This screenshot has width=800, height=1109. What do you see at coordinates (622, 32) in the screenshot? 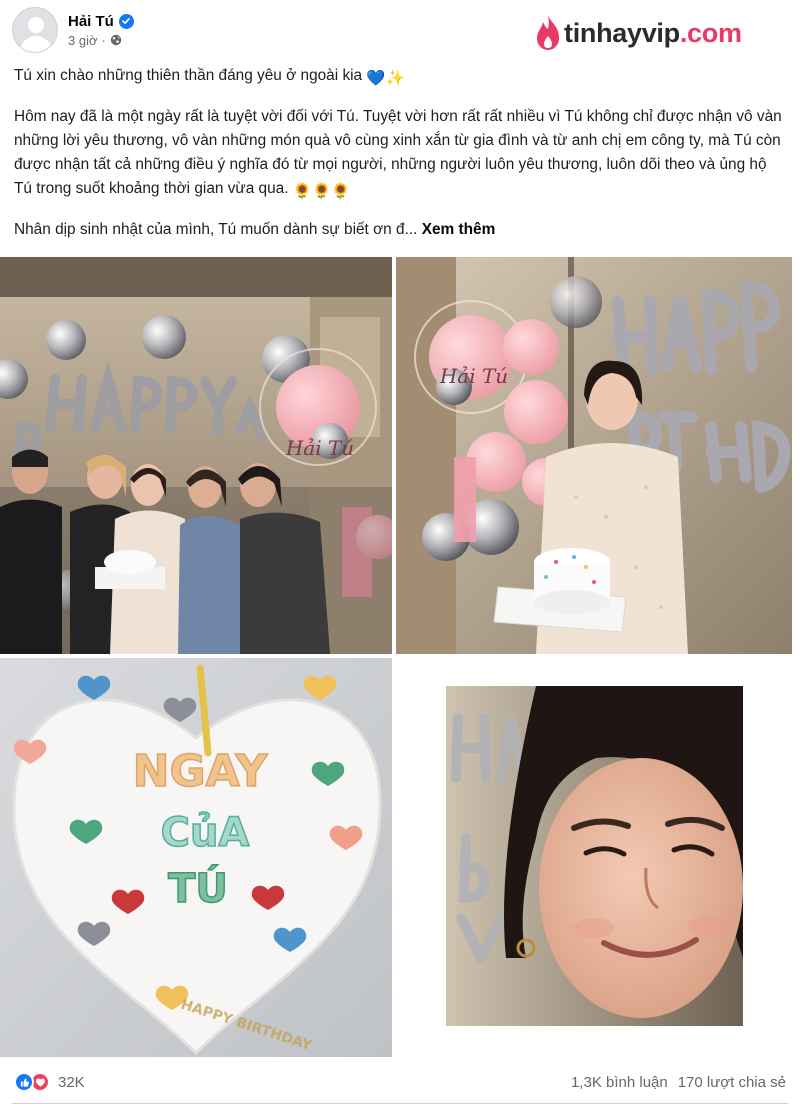
I see `watermark-brand: tinhayvip` at bounding box center [622, 32].